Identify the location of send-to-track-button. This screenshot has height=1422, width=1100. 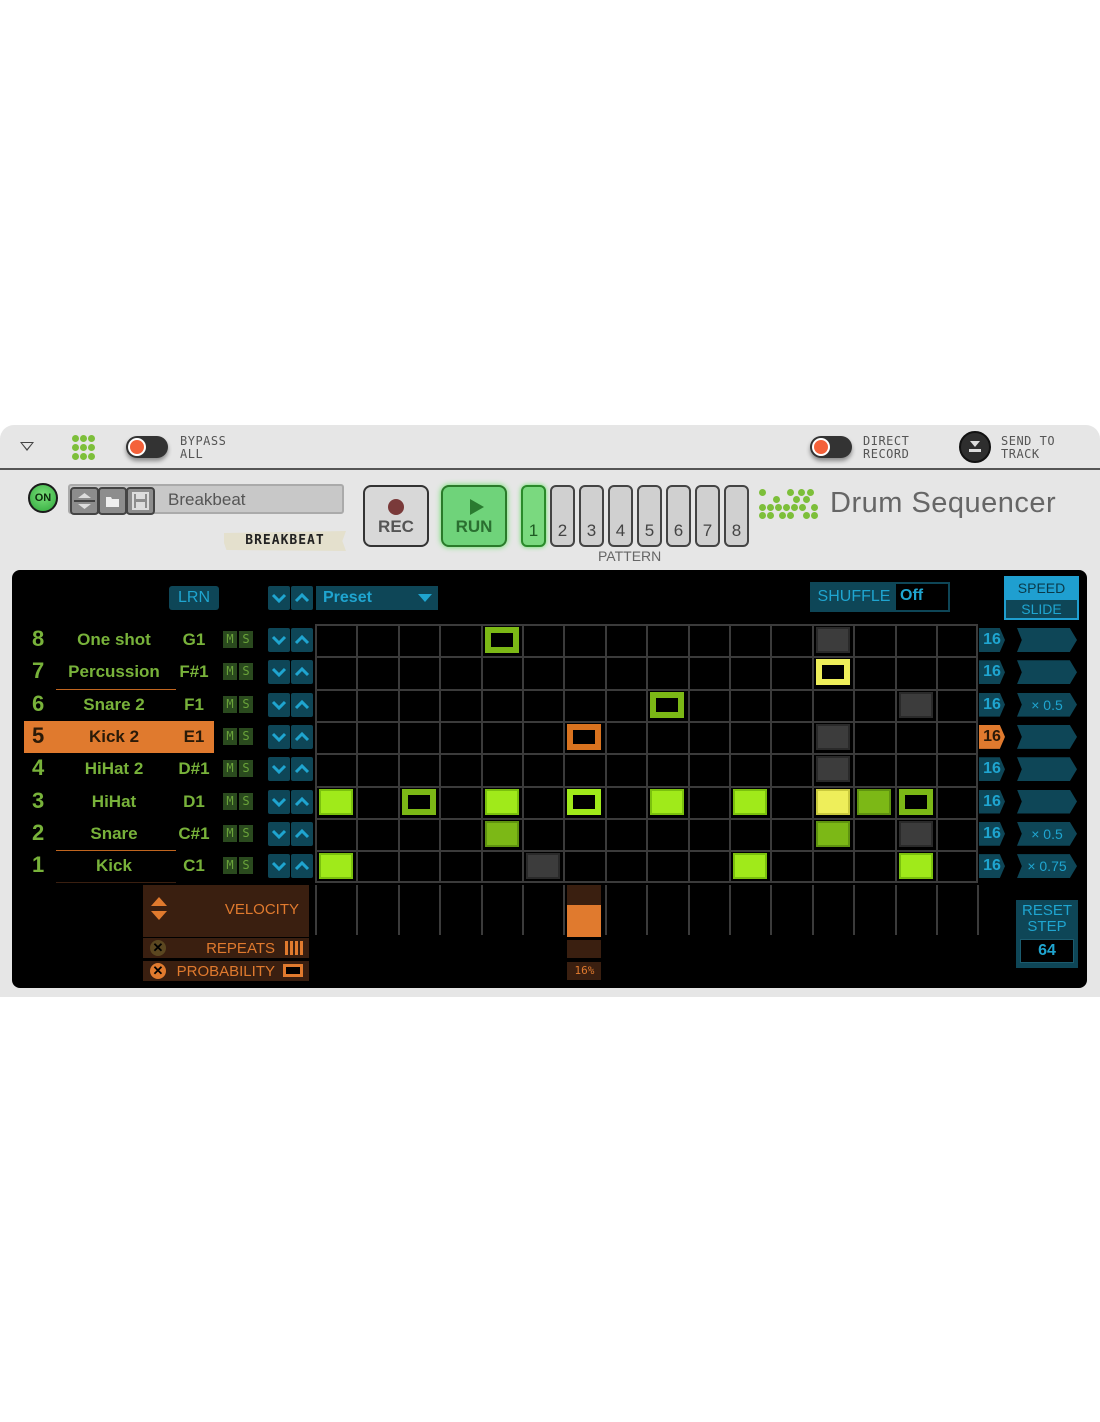
(975, 447).